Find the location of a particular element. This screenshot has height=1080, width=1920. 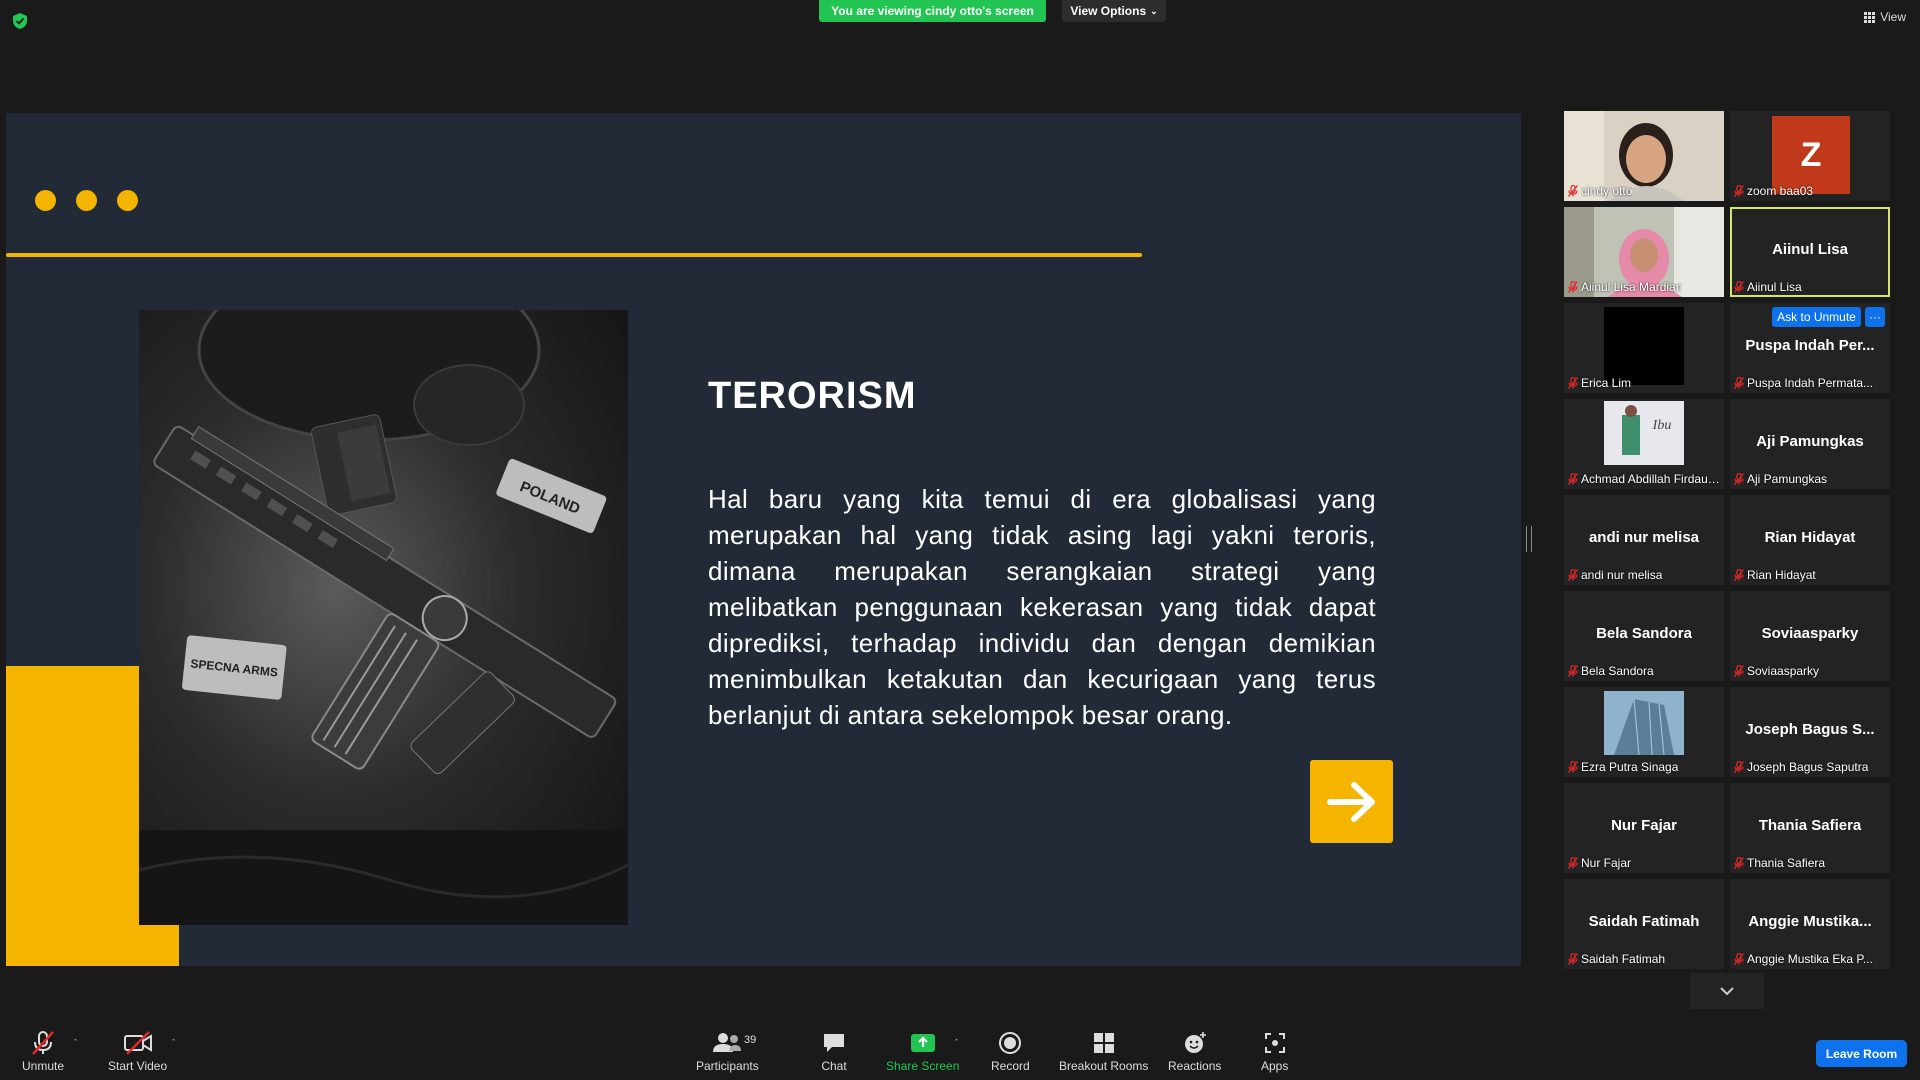

participant-name-text: zoom baa03 is located at coordinates (1780, 191).